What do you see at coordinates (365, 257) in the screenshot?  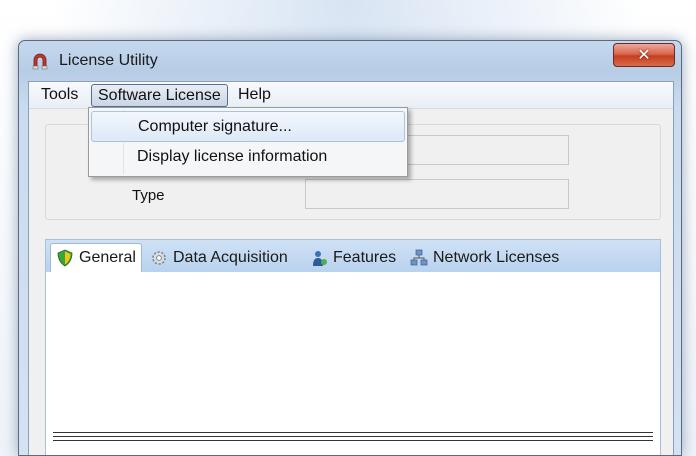 I see `tab-features-label: Features` at bounding box center [365, 257].